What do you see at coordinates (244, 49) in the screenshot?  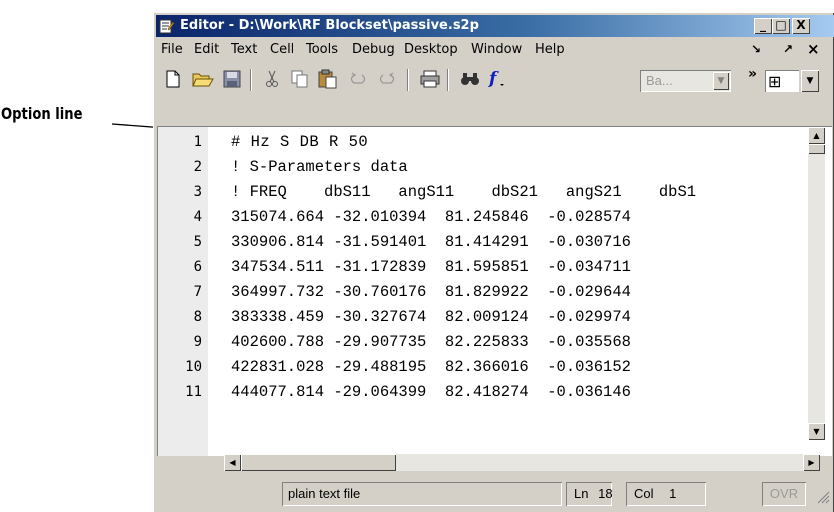 I see `menu-text: Text` at bounding box center [244, 49].